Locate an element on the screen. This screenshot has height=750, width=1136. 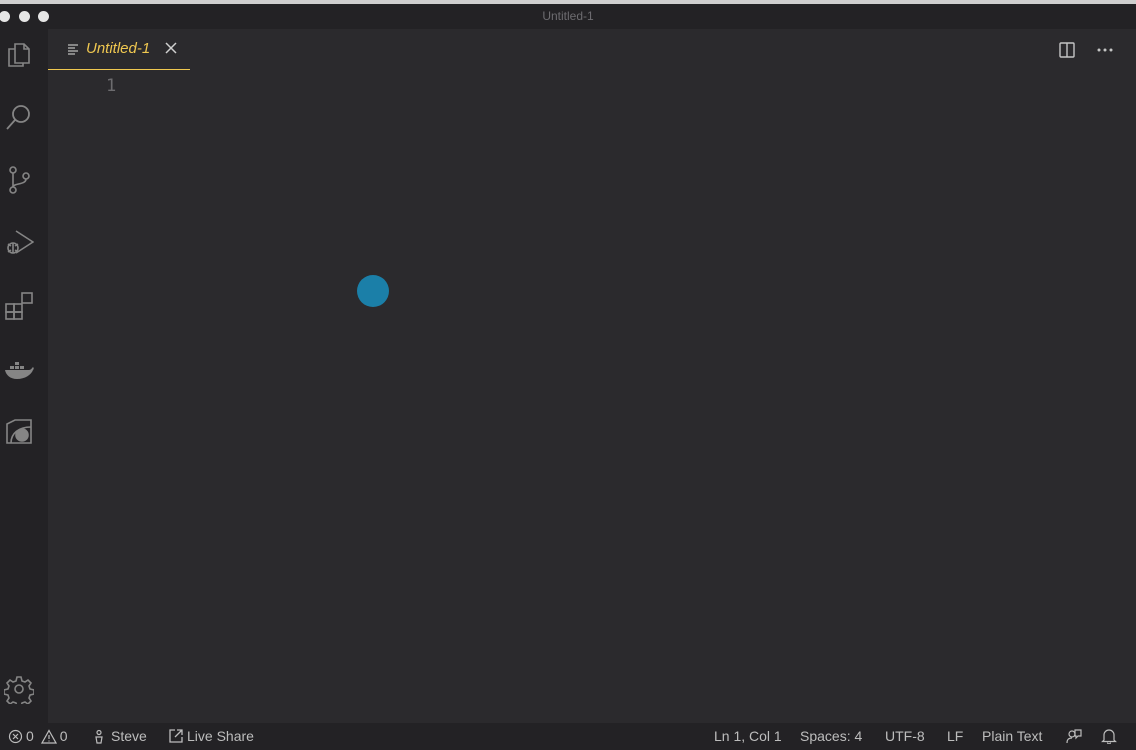
error-count: 0 is located at coordinates (30, 736).